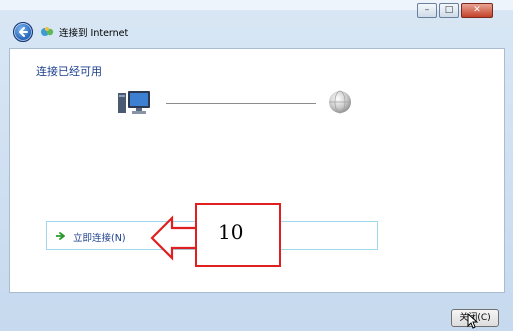 The width and height of the screenshot is (513, 331). Describe the element at coordinates (94, 33) in the screenshot. I see `window-title: 连接到 Internet` at that location.